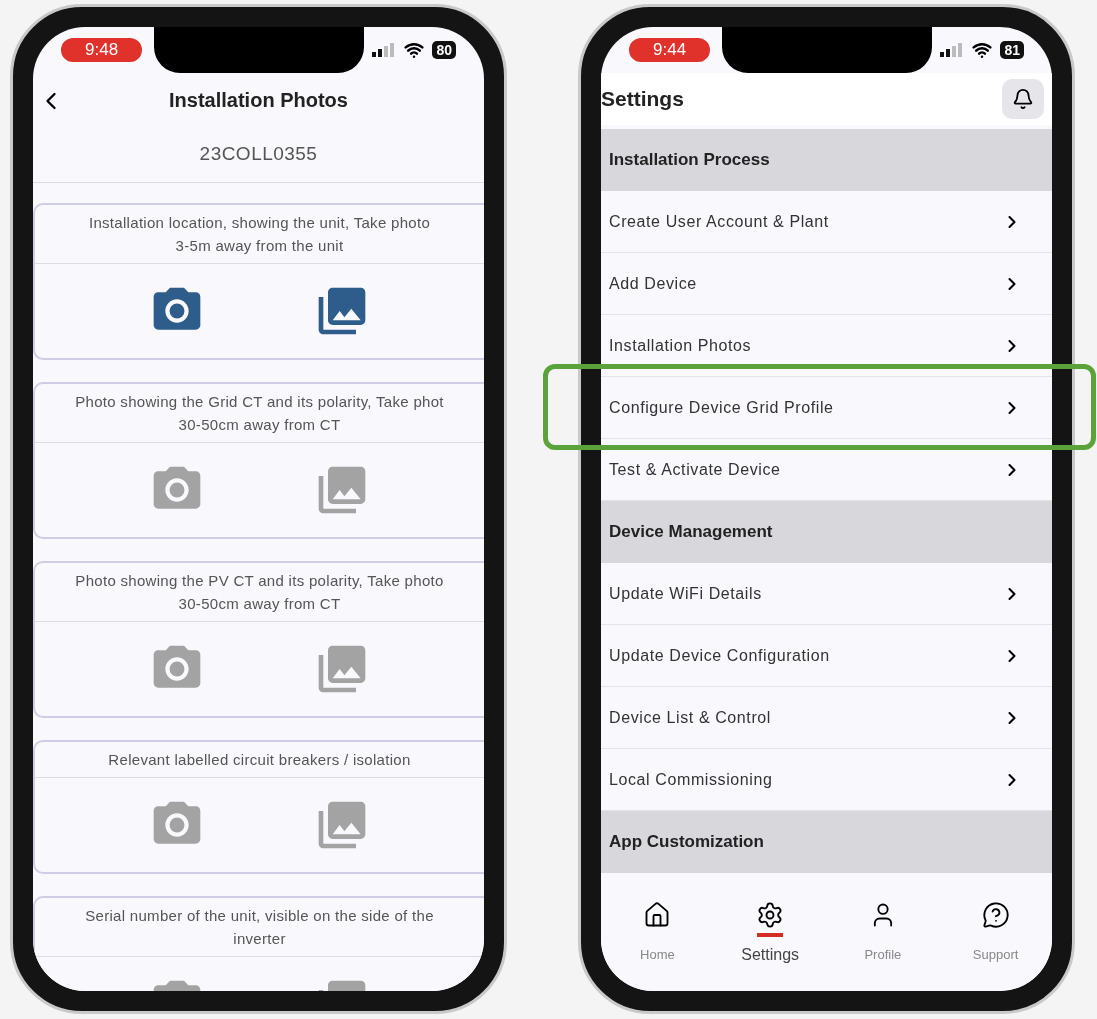 Image resolution: width=1097 pixels, height=1019 pixels. What do you see at coordinates (689, 160) in the screenshot?
I see `section-title: Installation Process` at bounding box center [689, 160].